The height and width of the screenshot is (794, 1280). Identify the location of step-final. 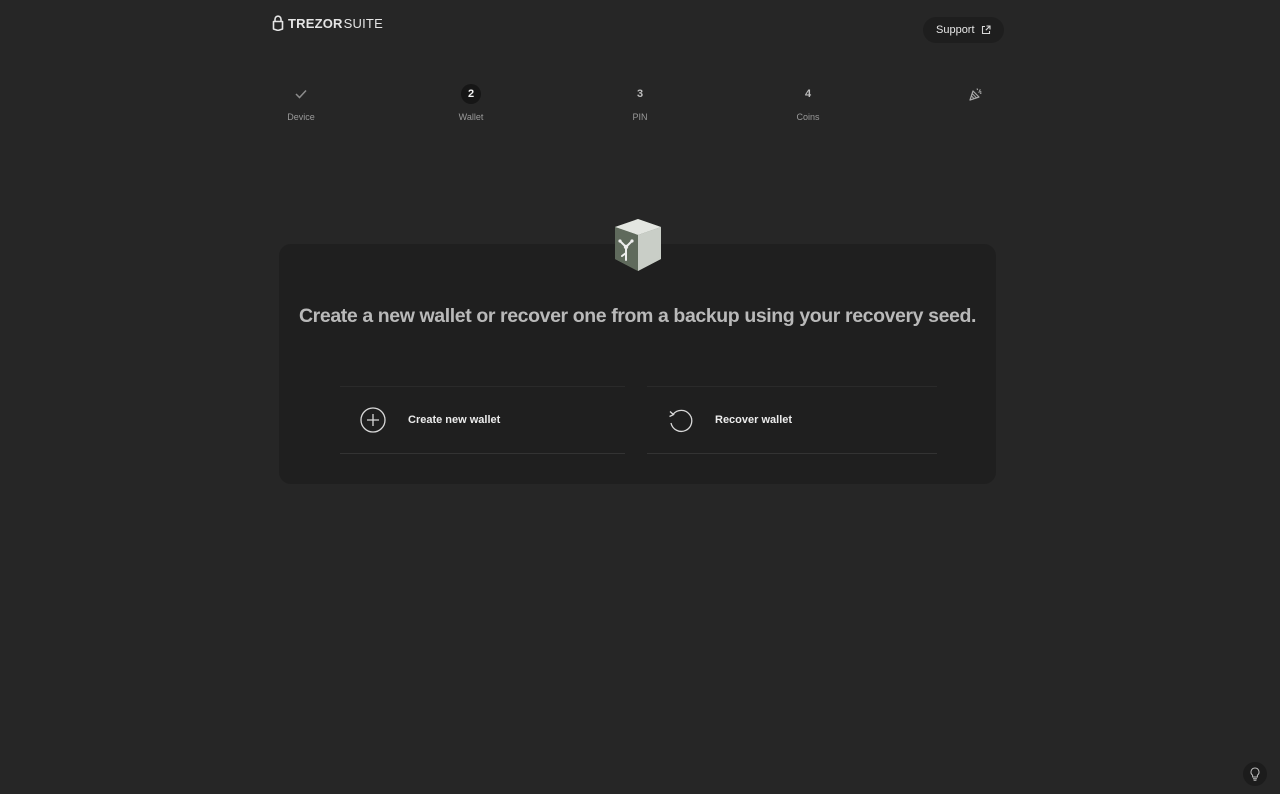
(976, 98).